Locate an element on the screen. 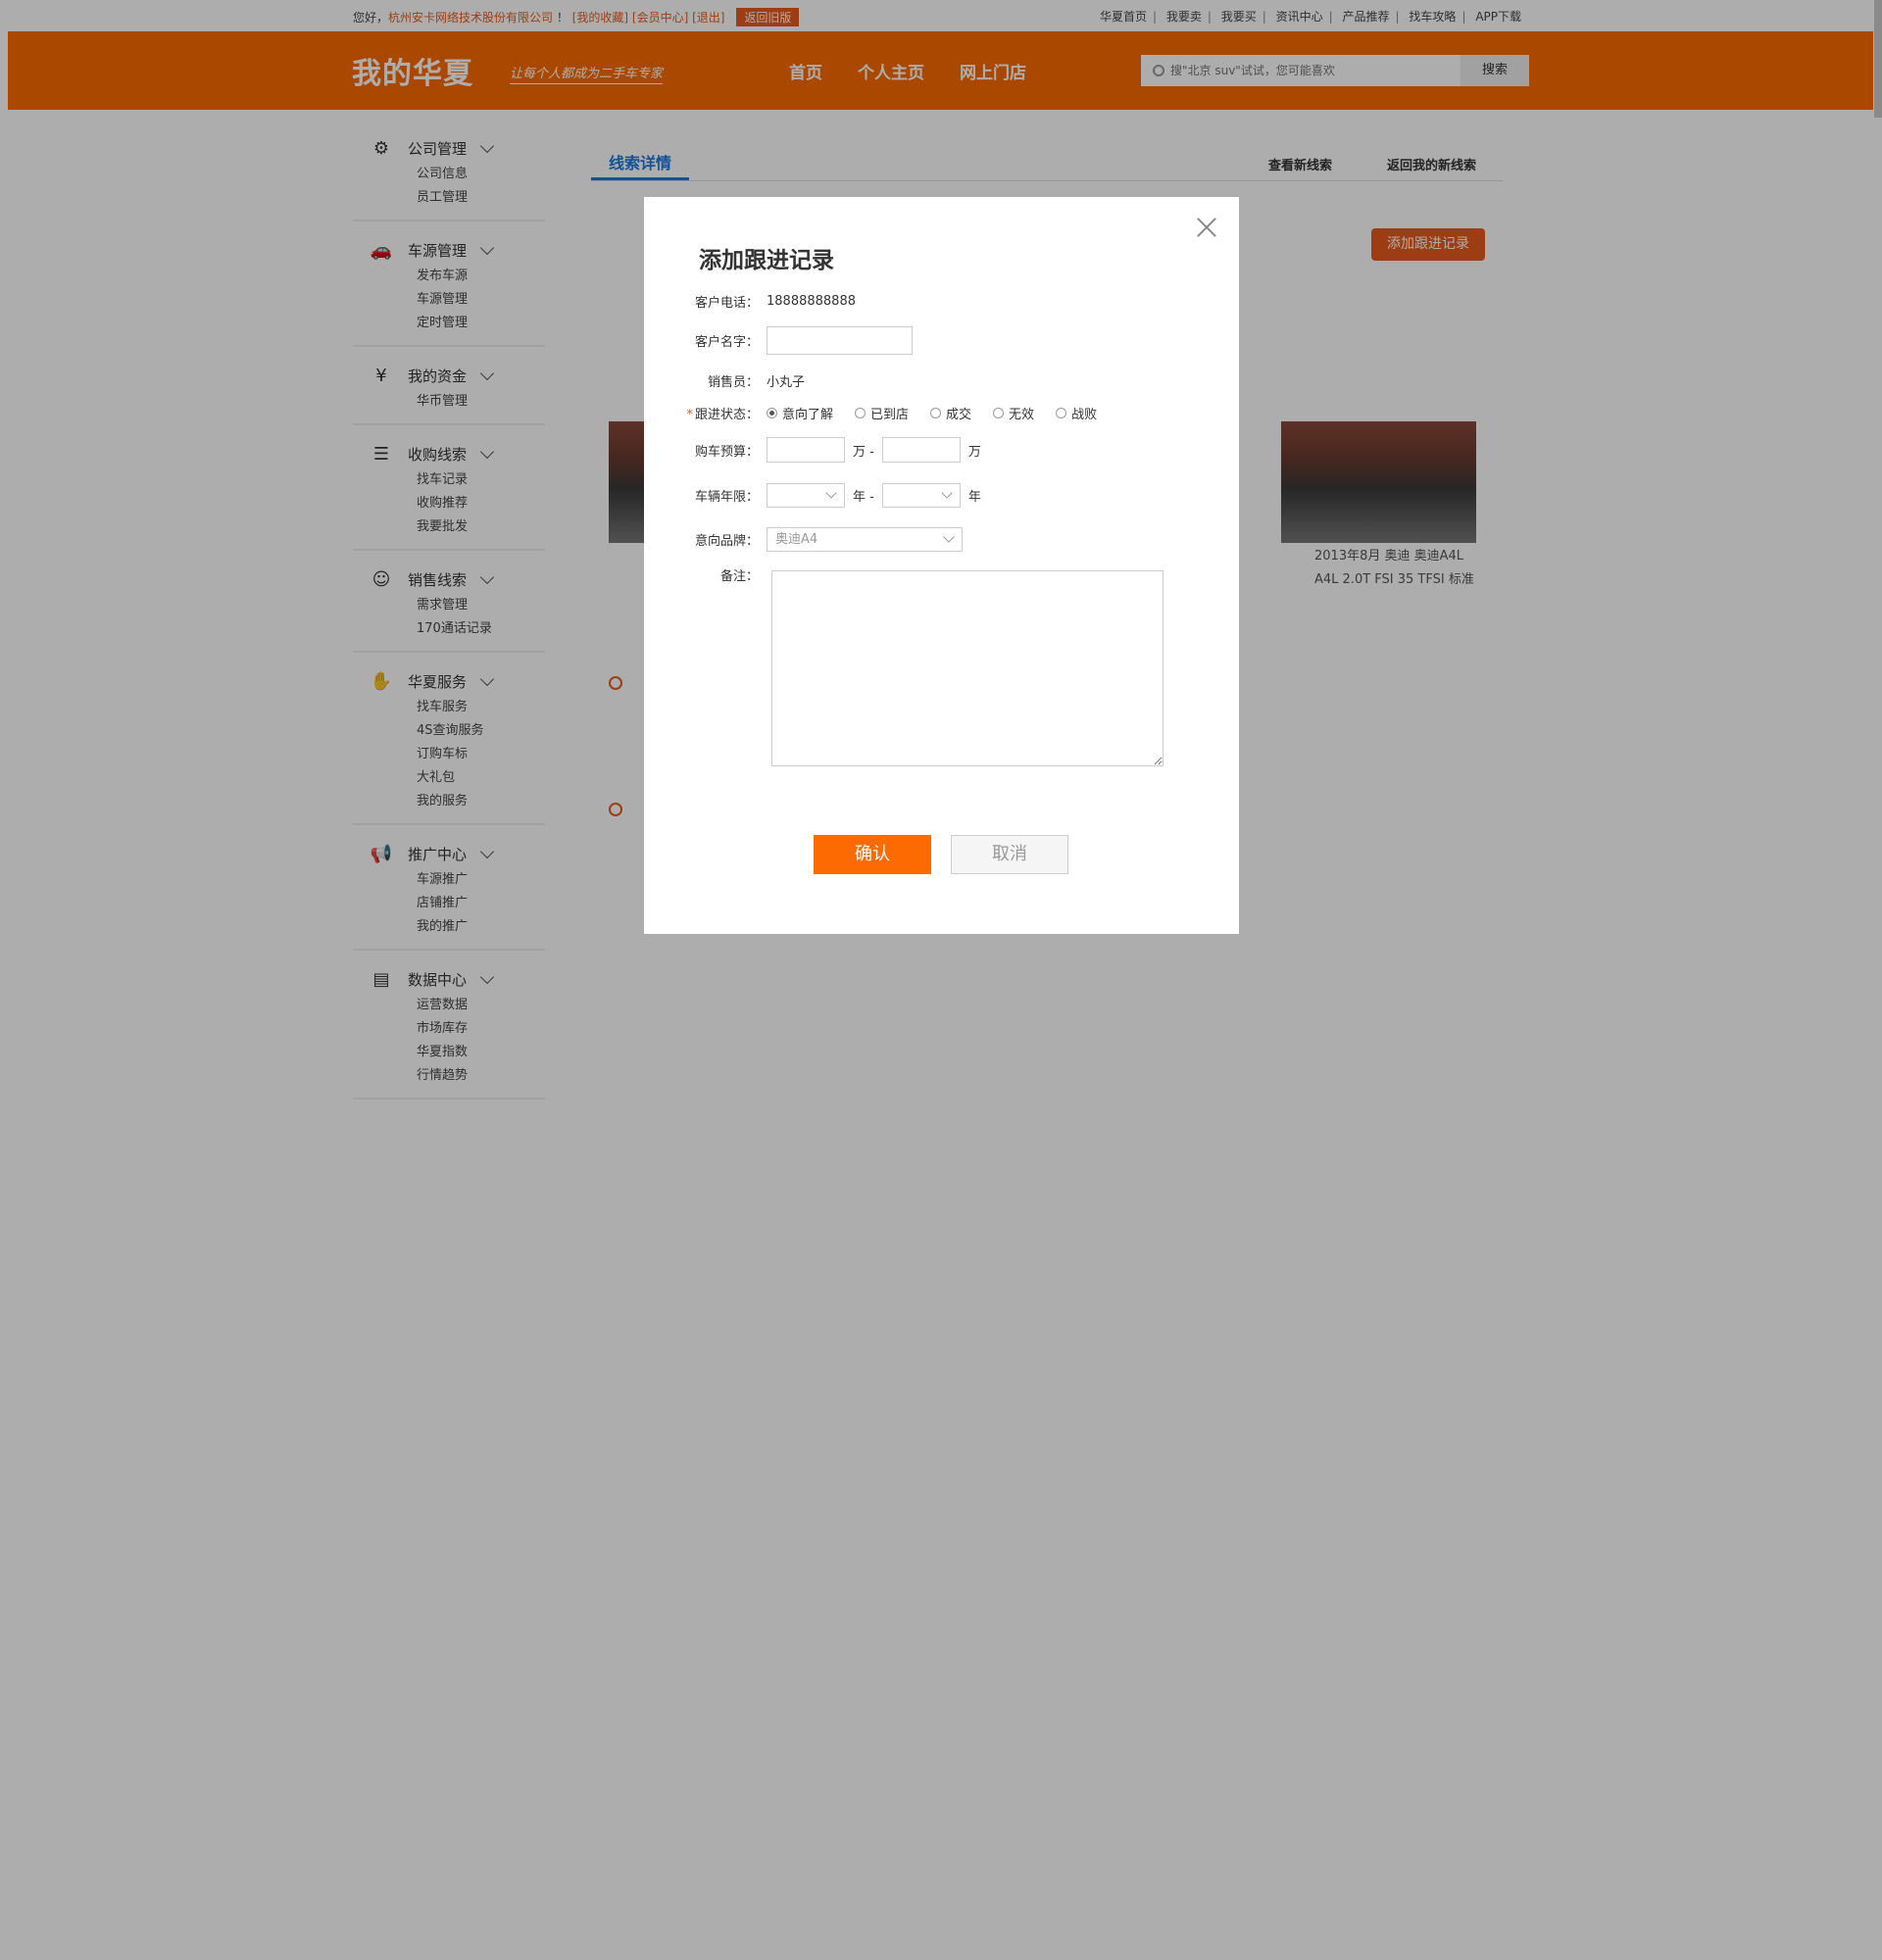  budget-min-input is located at coordinates (806, 450).